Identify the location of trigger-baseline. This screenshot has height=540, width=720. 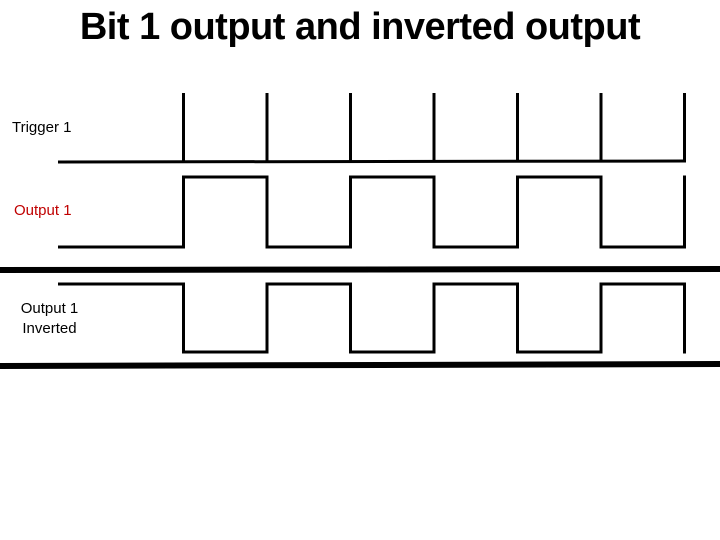
(372, 161).